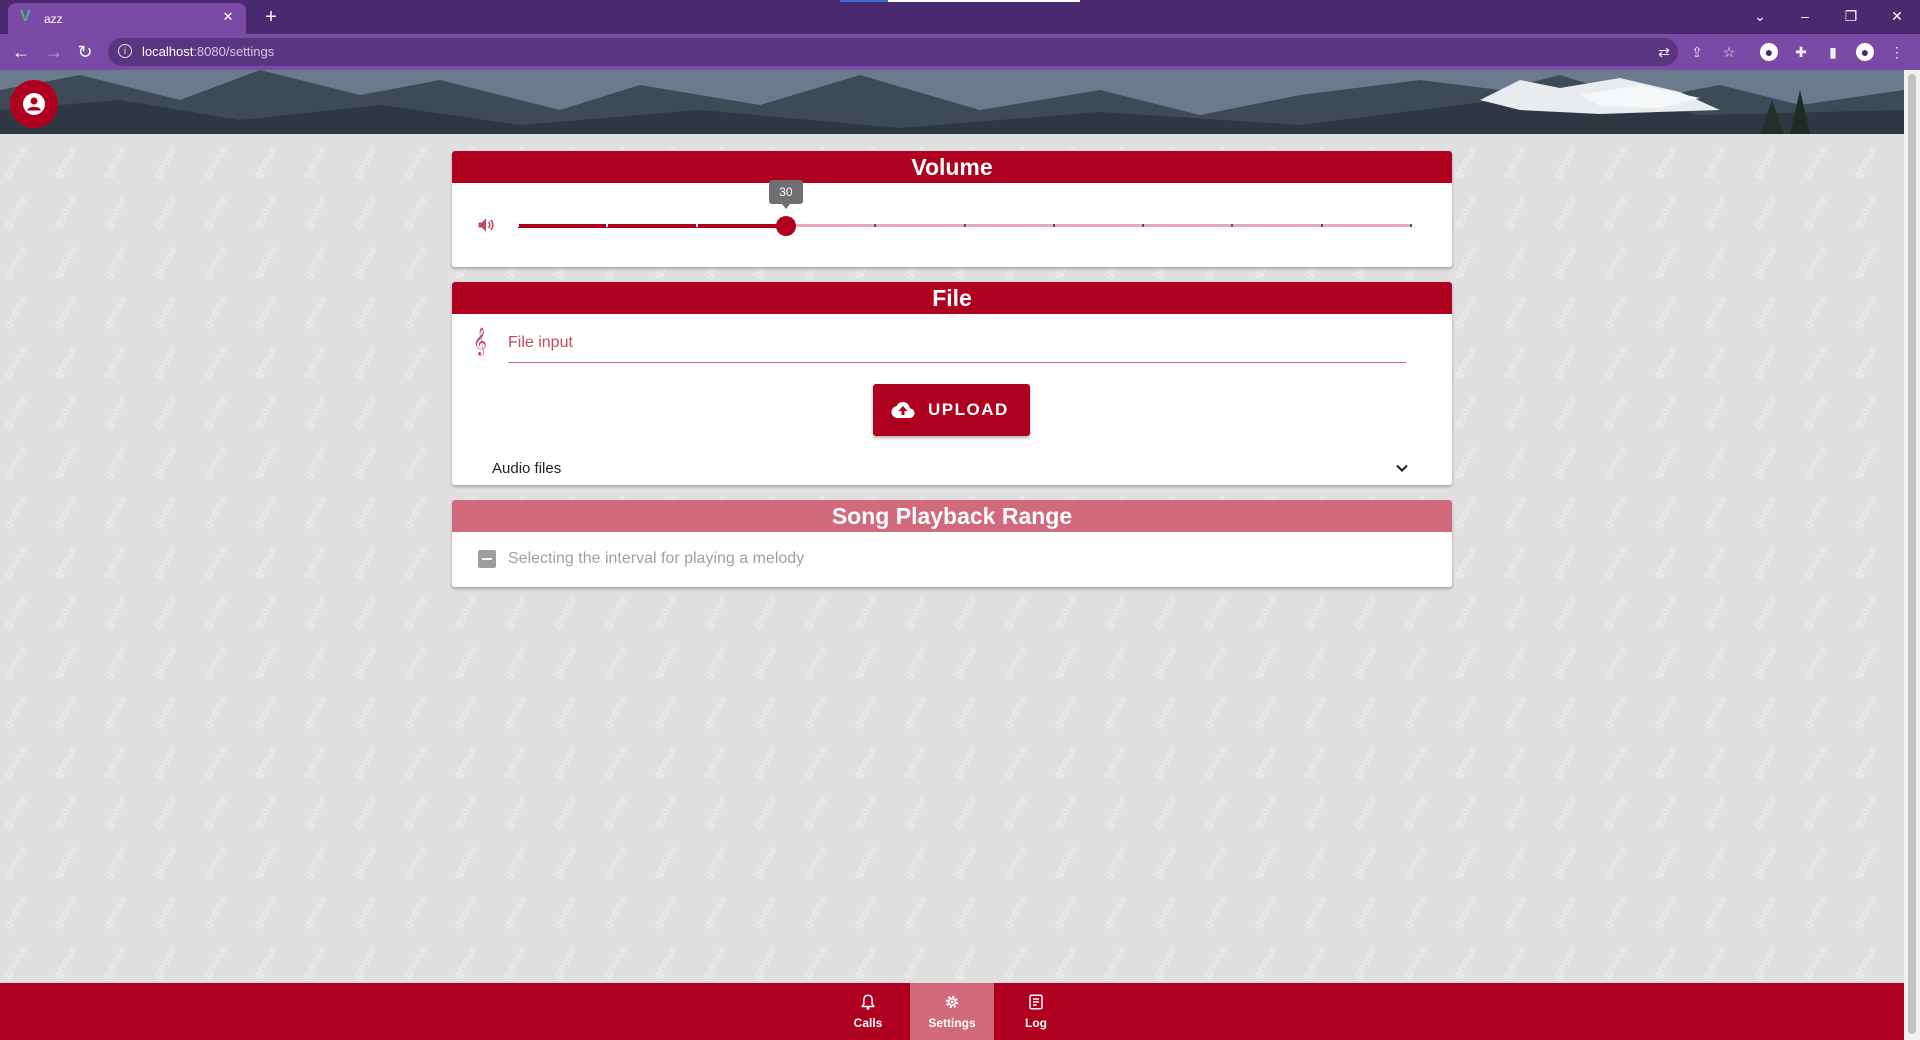 The image size is (1920, 1040). Describe the element at coordinates (487, 559) in the screenshot. I see `playback-range-checkbox` at that location.